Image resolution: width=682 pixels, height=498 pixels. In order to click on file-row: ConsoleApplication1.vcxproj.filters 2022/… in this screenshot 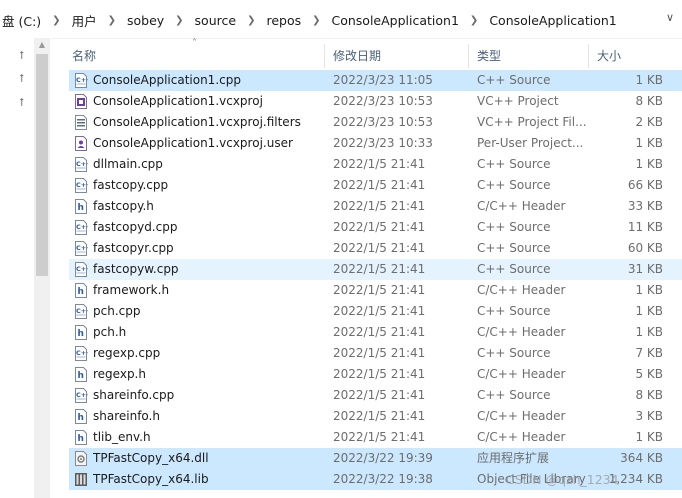, I will do `click(375, 122)`.